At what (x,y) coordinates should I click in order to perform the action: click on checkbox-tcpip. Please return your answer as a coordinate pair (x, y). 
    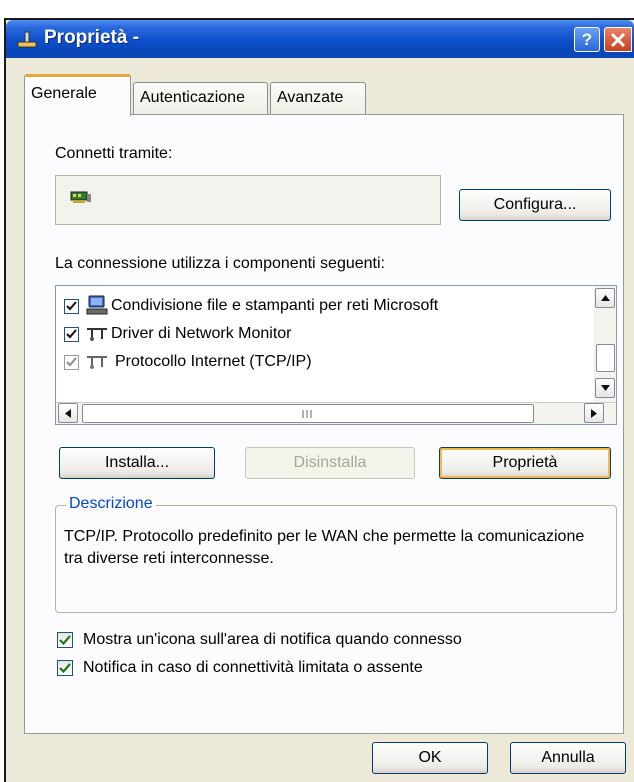
    Looking at the image, I should click on (71, 362).